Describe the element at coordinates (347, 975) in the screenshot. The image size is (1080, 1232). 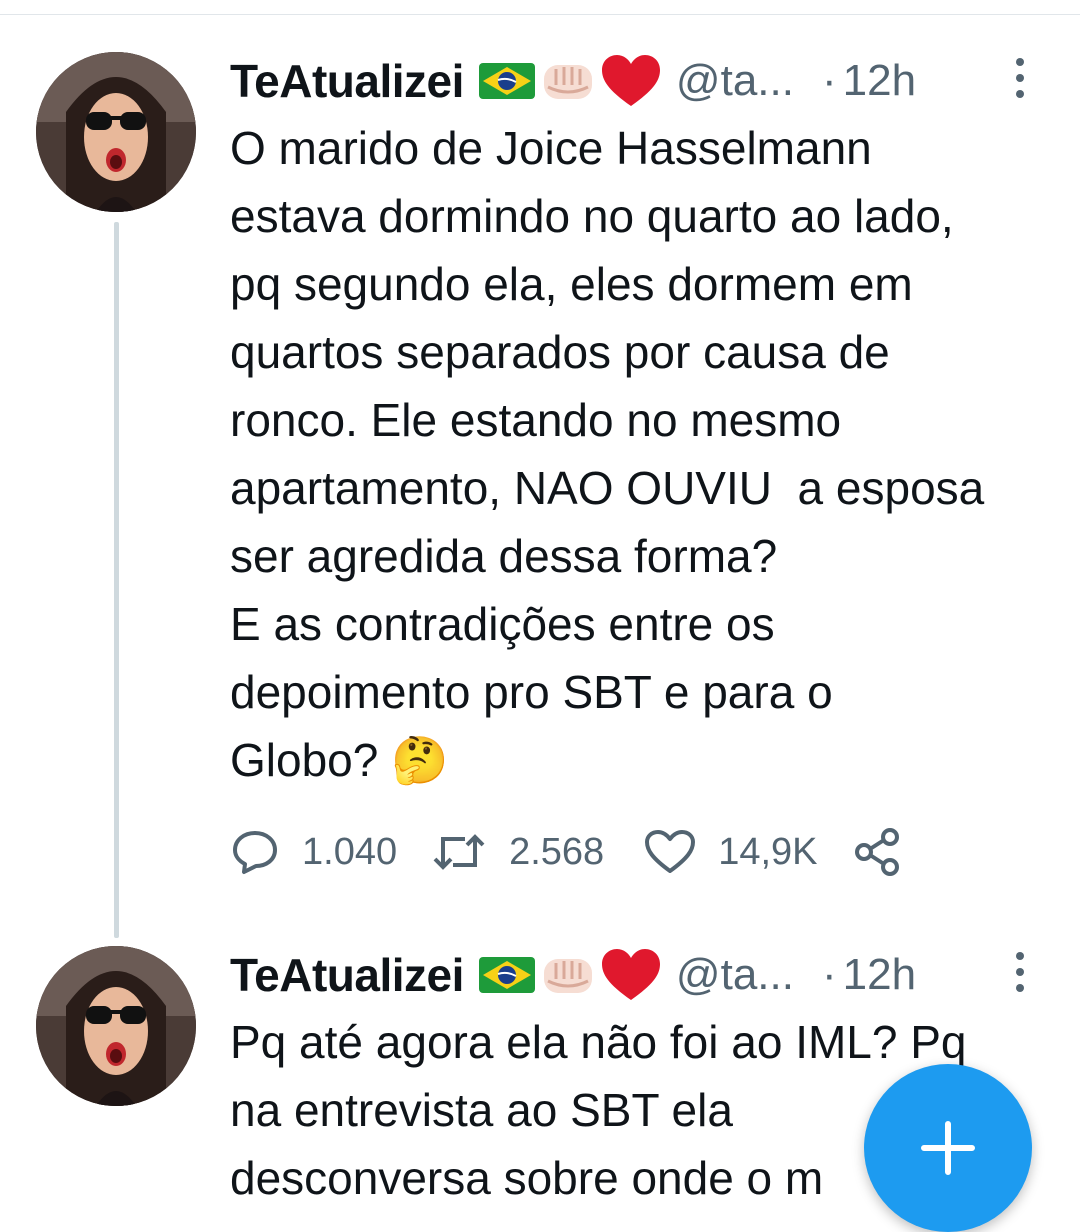
I see `author-name: TeAtualizei` at that location.